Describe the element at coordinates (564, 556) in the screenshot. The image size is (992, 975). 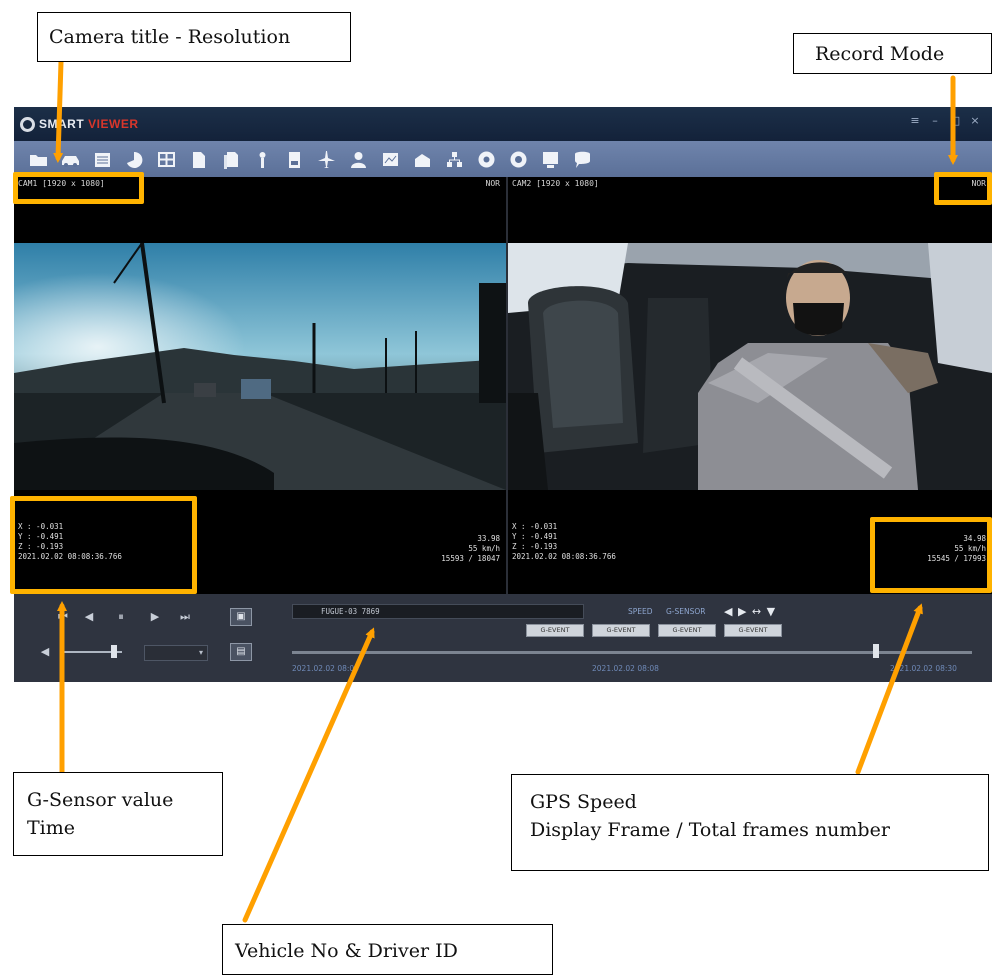
I see `timestamp: 2021.02.02 08:08:36.766` at that location.